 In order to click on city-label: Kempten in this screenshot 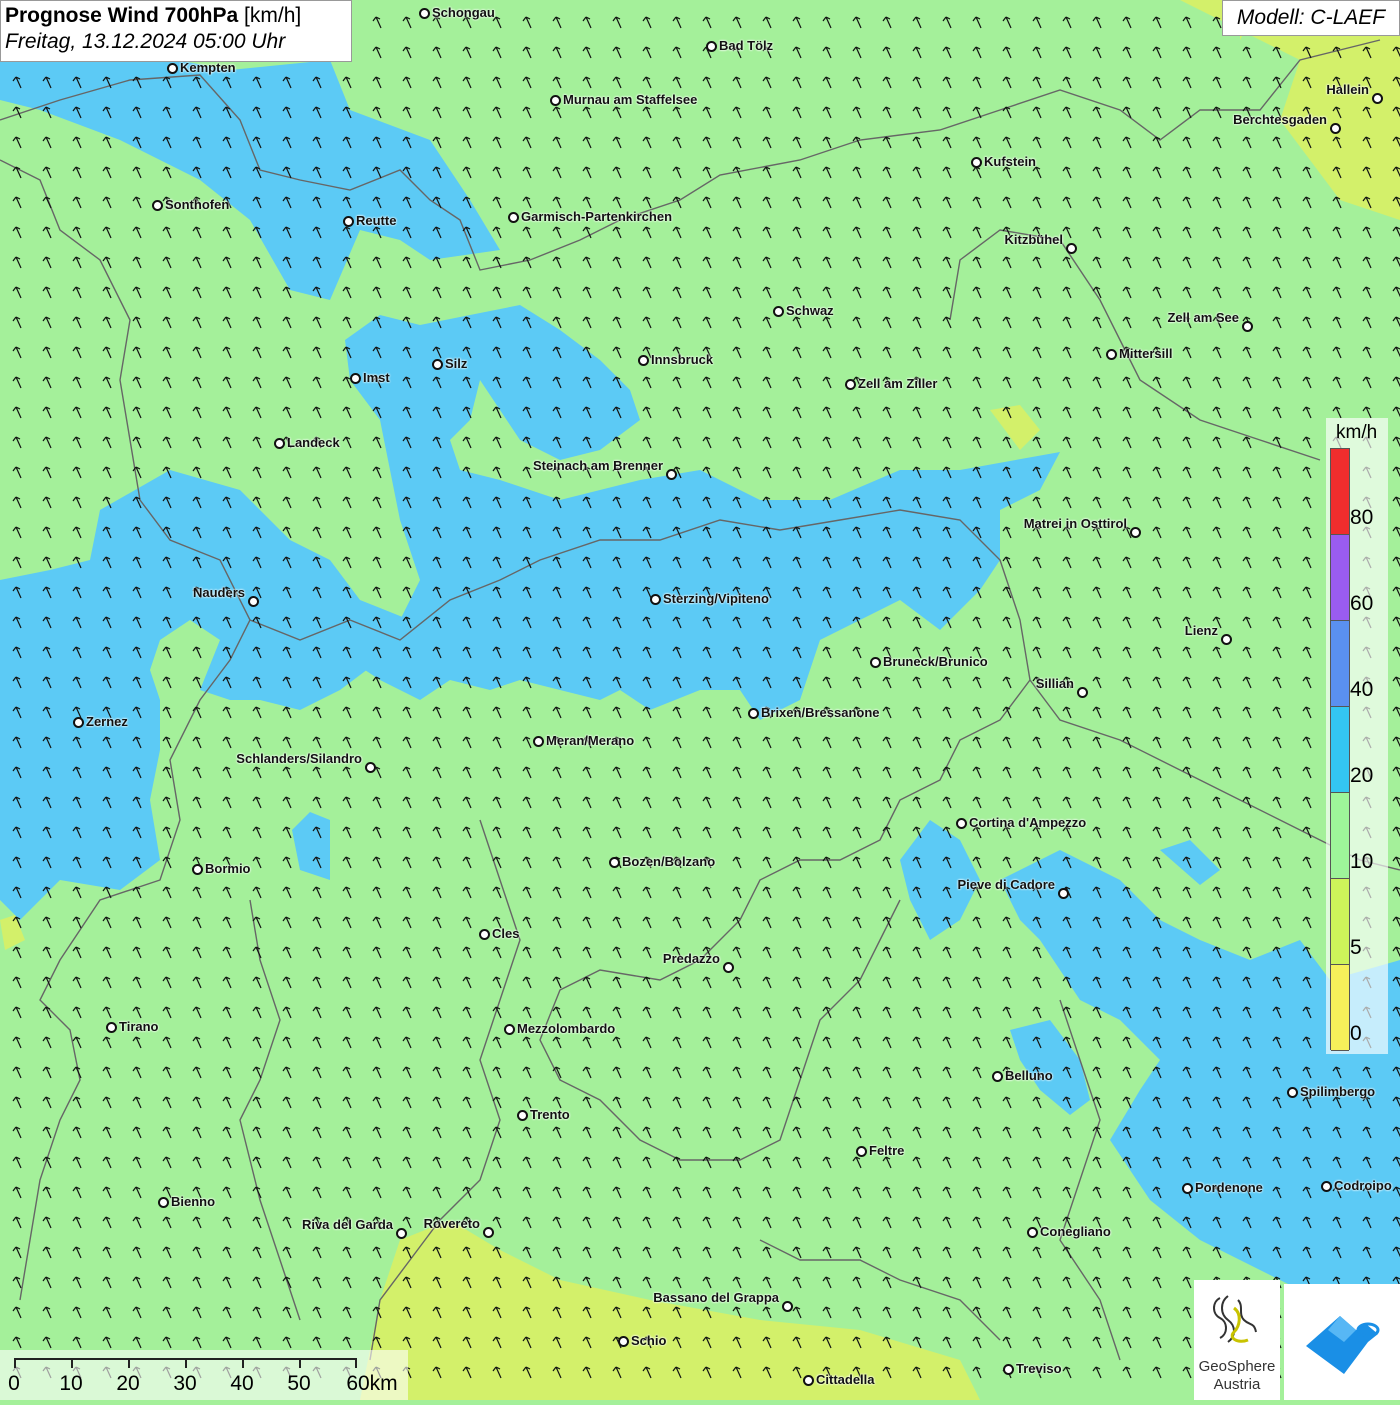, I will do `click(208, 67)`.